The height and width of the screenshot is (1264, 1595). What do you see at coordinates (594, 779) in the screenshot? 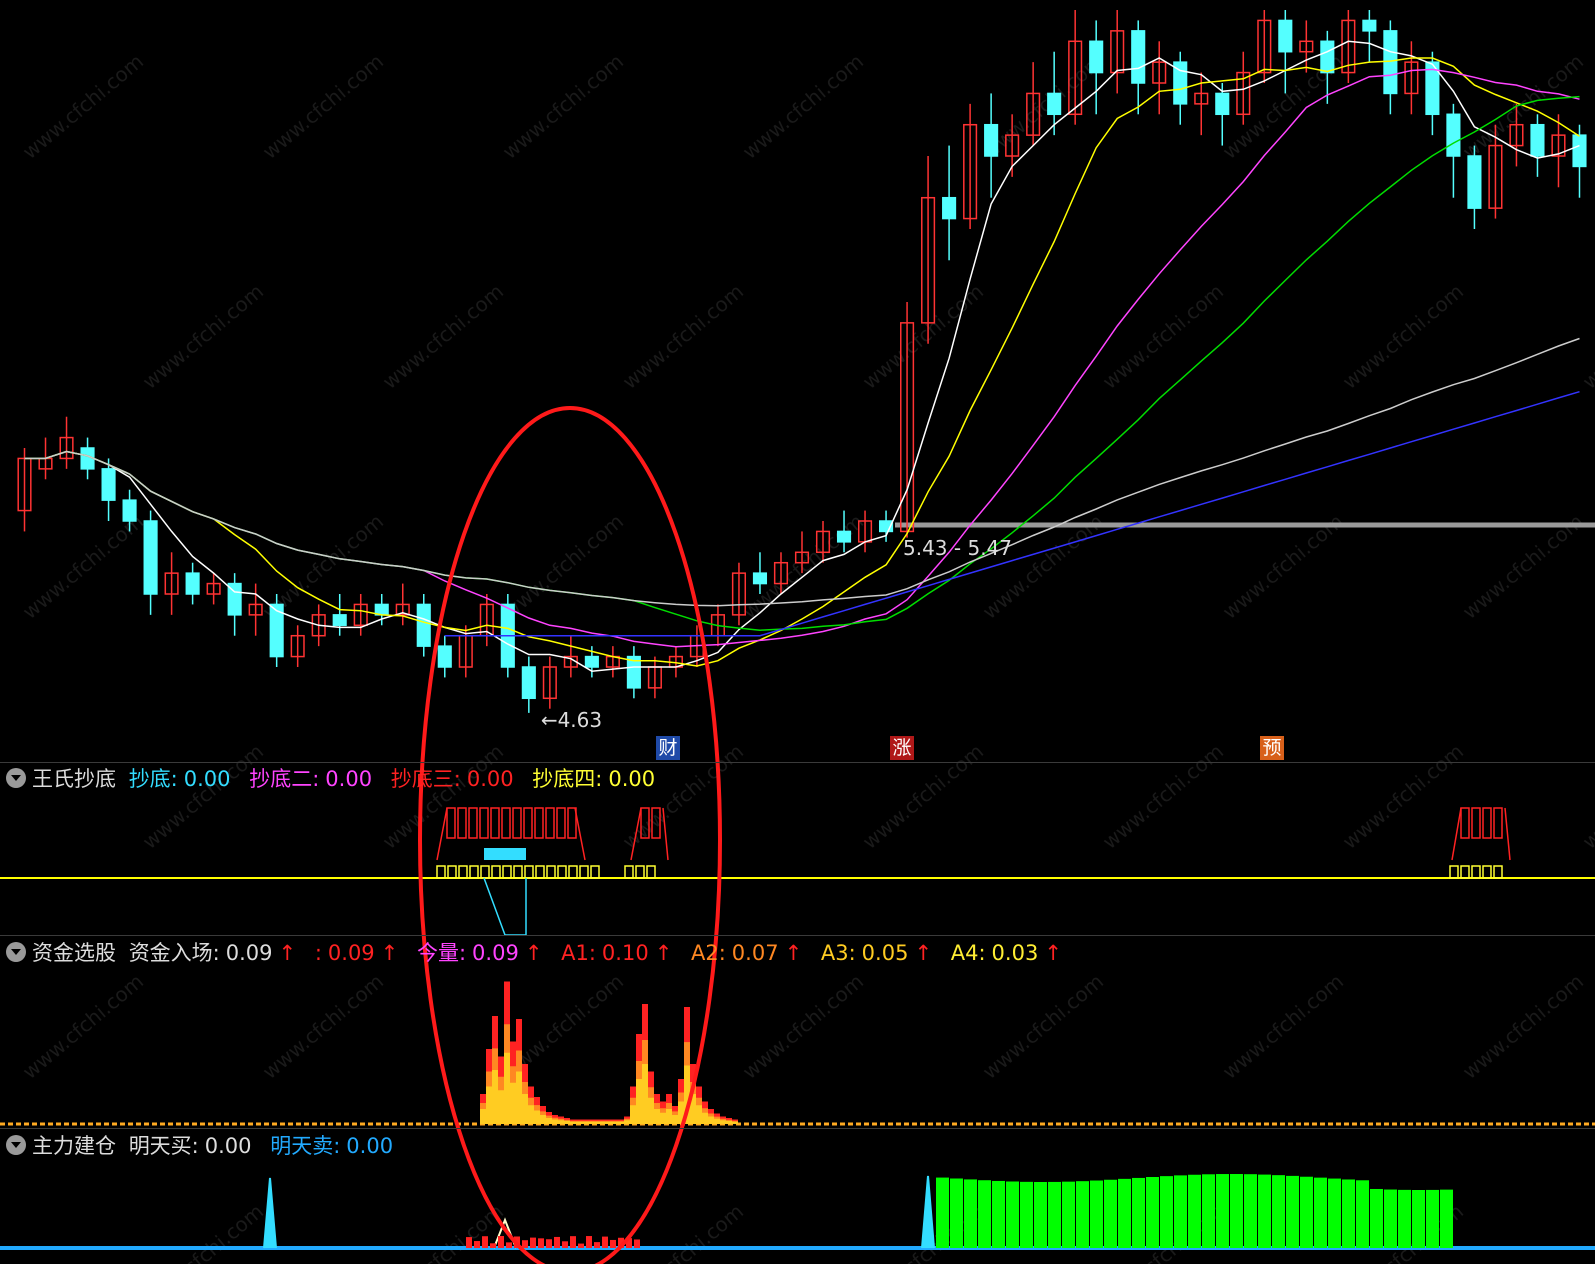
I see `chaodi-item: 抄底四: 0.00` at bounding box center [594, 779].